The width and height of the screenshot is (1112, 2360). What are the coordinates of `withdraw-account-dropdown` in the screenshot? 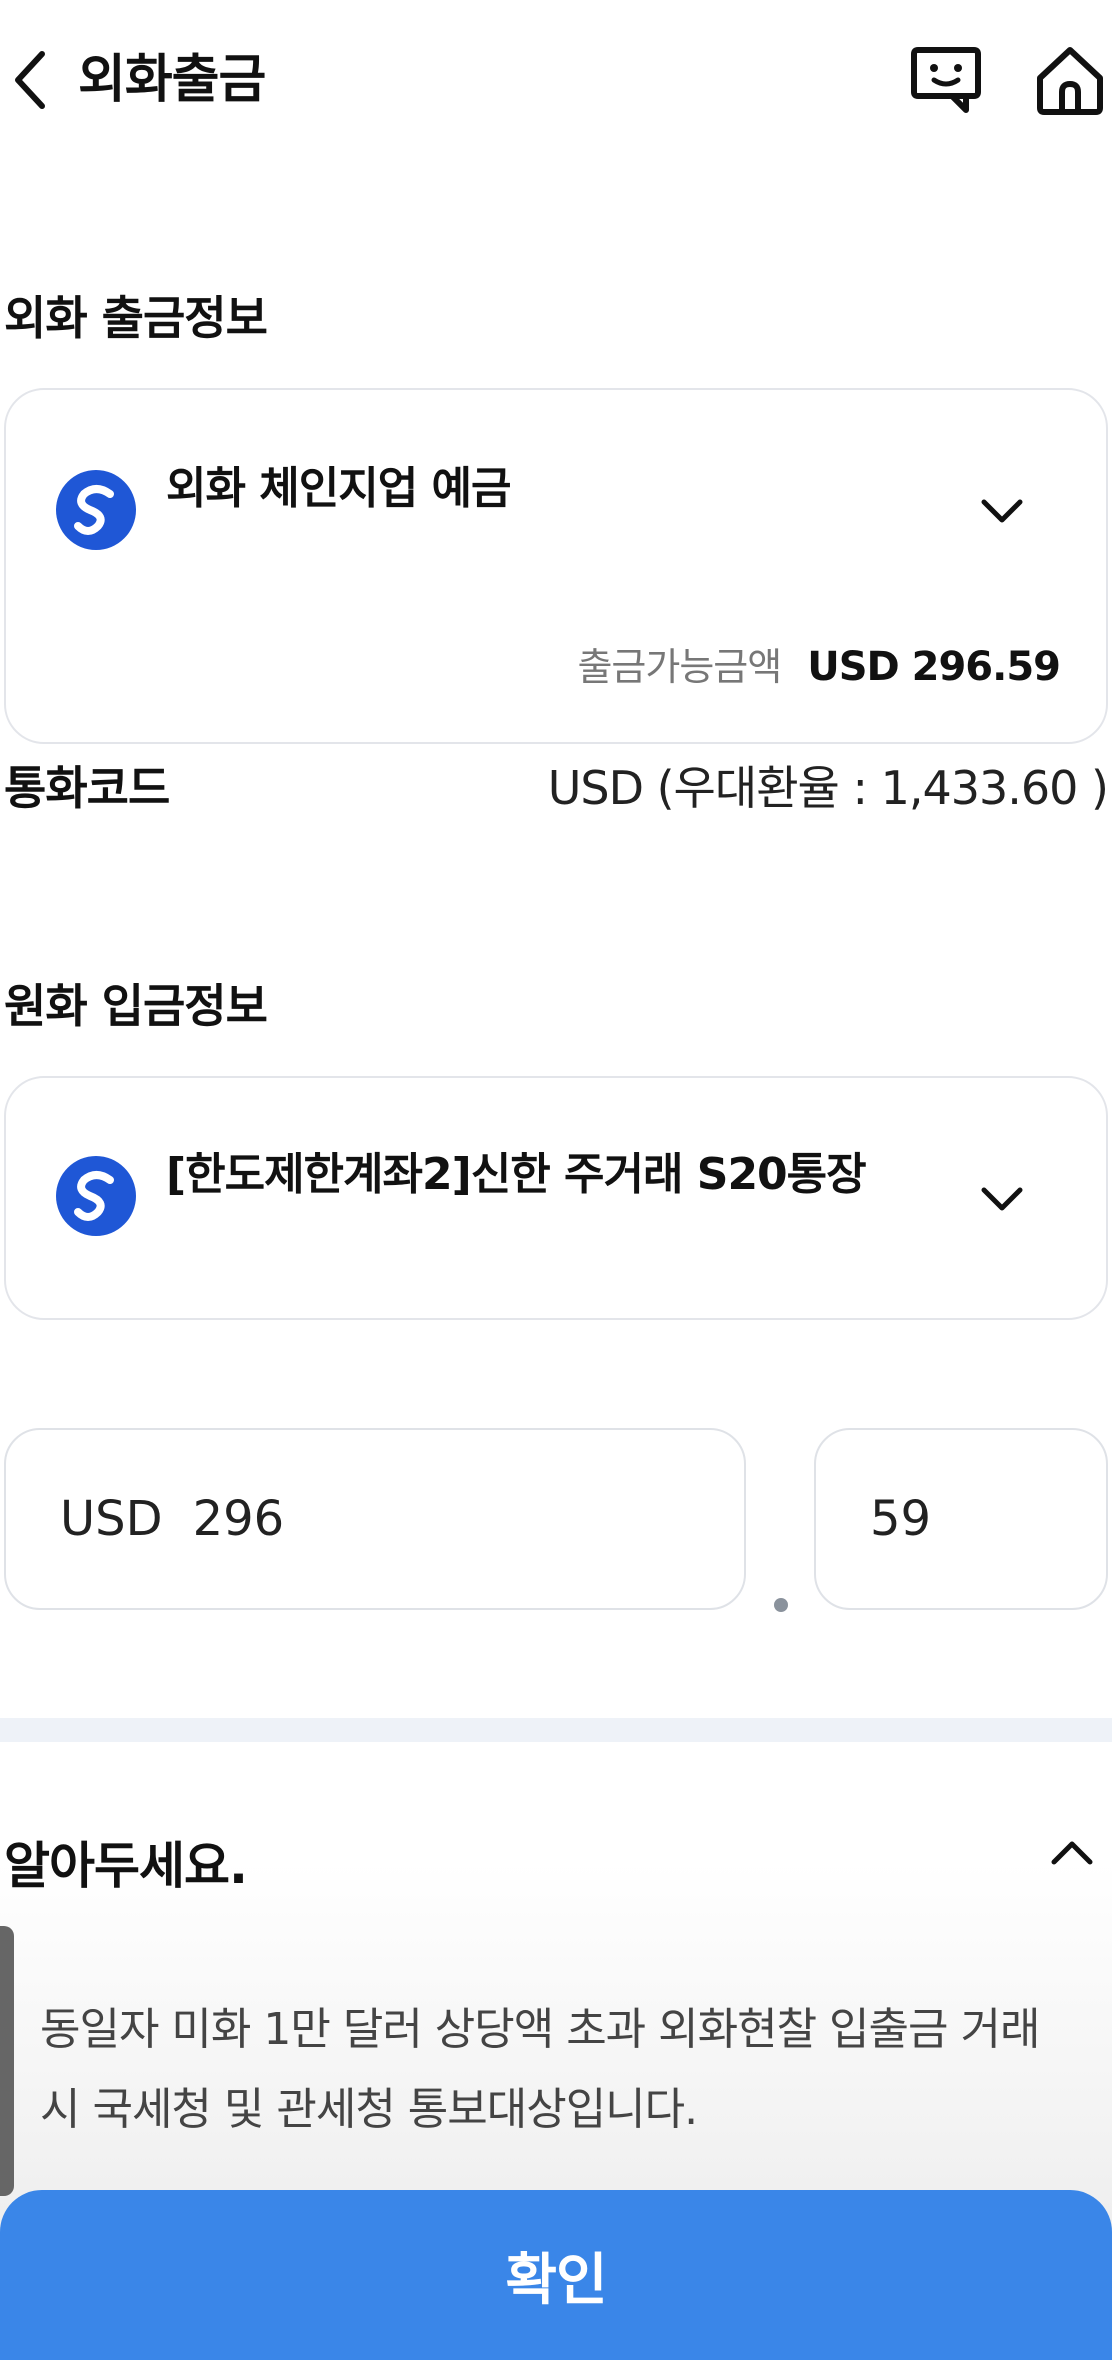 It's located at (1002, 512).